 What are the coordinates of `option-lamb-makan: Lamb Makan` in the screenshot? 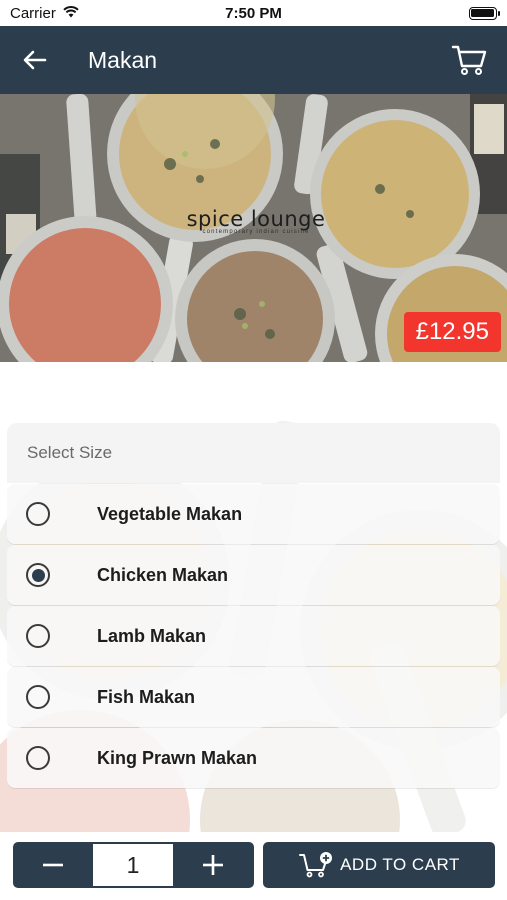 It's located at (253, 636).